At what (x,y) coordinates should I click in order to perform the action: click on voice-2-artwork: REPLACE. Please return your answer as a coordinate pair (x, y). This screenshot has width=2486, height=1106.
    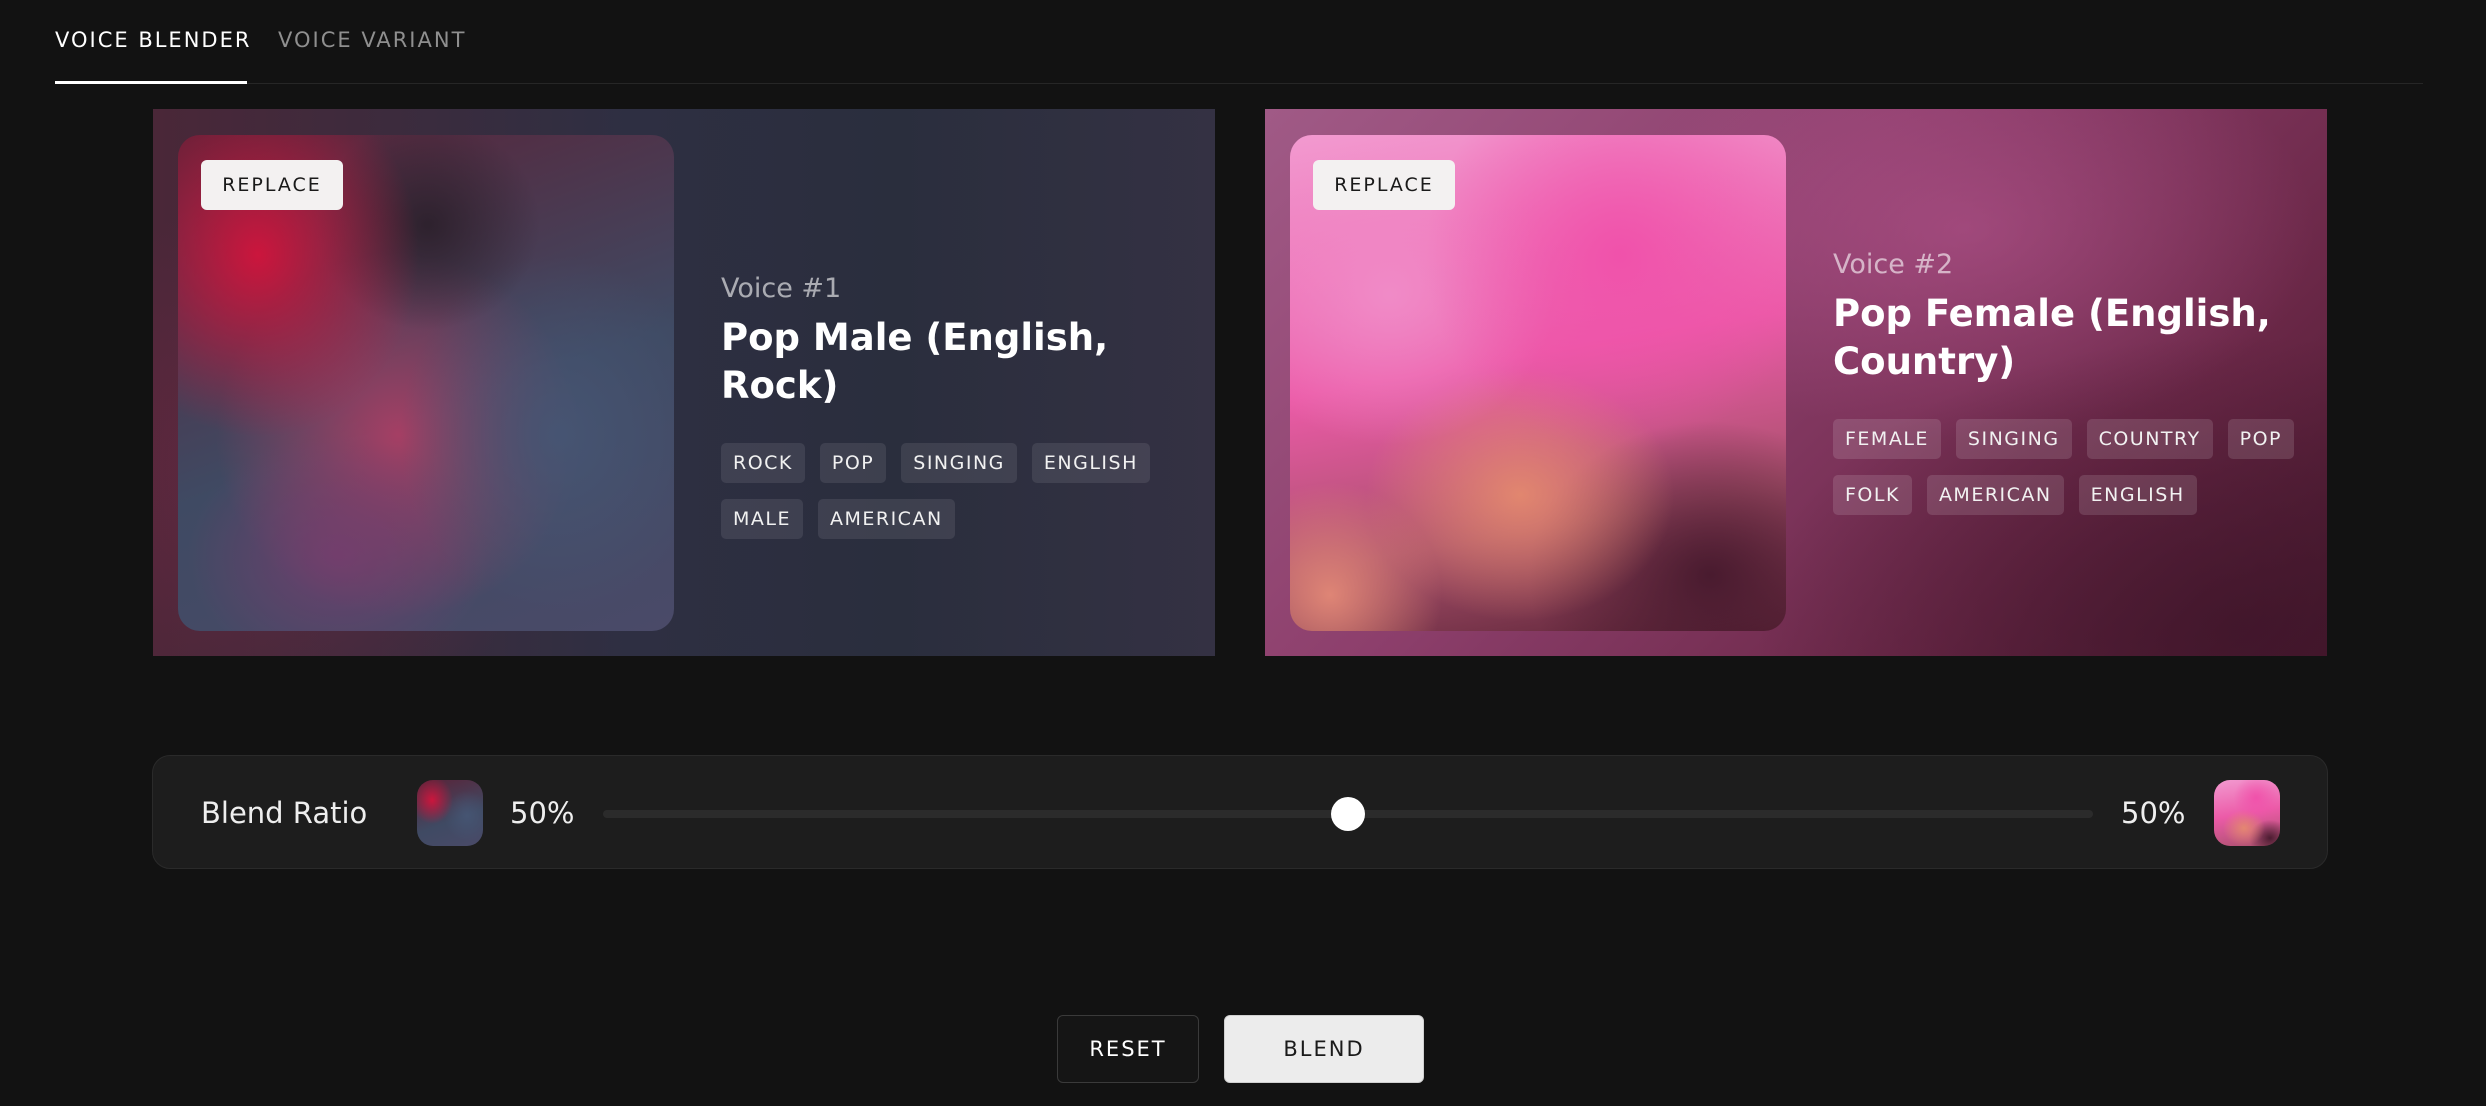
    Looking at the image, I should click on (1538, 383).